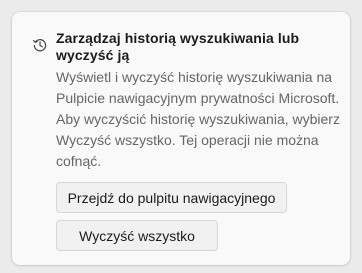 The width and height of the screenshot is (362, 273). Describe the element at coordinates (40, 45) in the screenshot. I see `history-icon` at that location.